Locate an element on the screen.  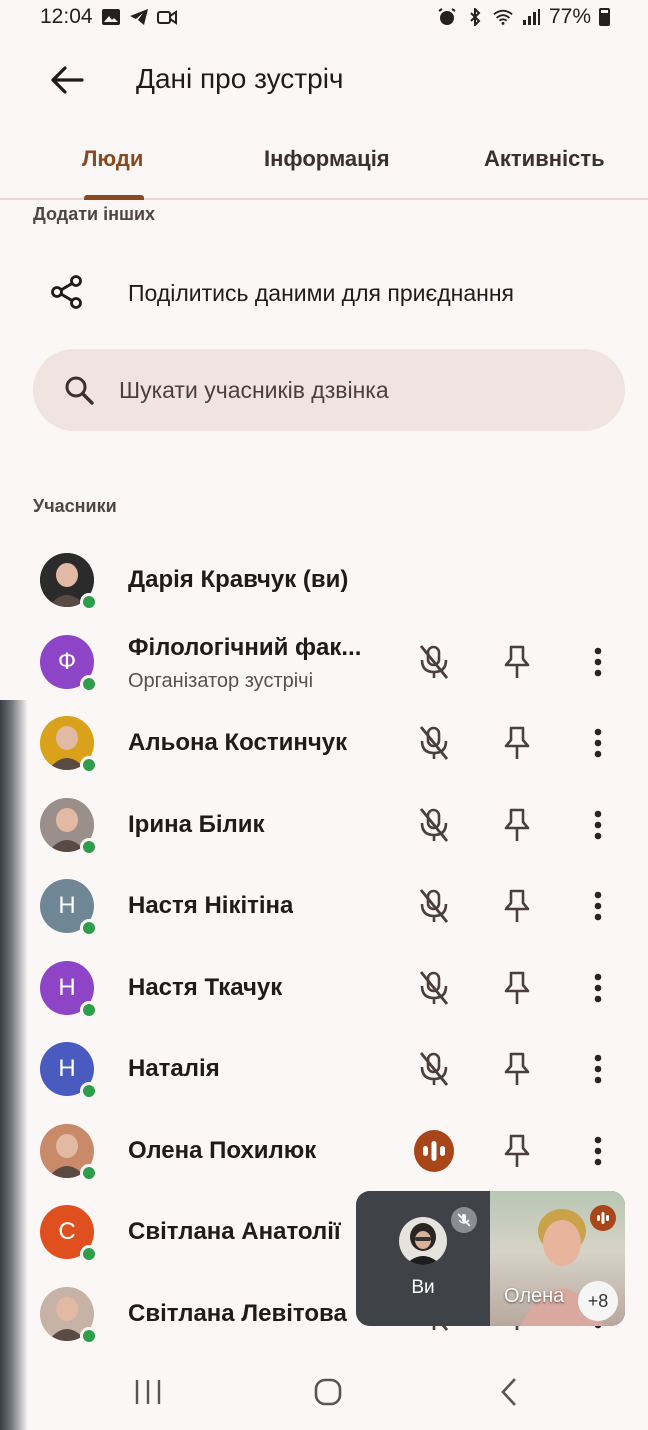
avatar: Ф is located at coordinates (69, 663).